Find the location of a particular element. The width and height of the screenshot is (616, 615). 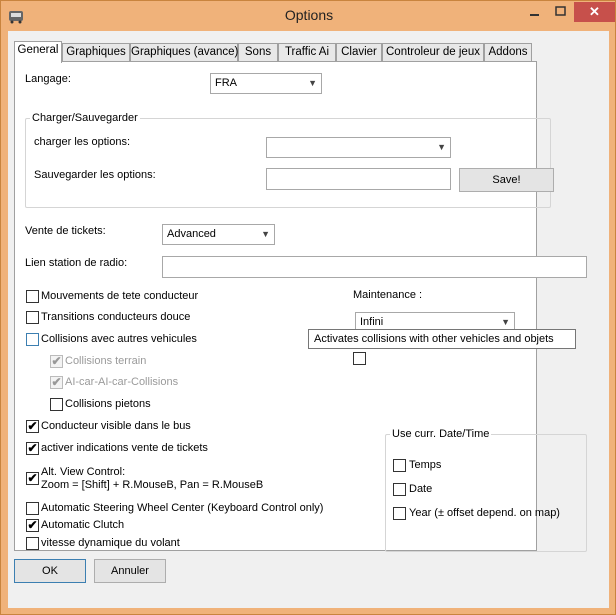

smooth-transitions-checkbox is located at coordinates (32, 317).